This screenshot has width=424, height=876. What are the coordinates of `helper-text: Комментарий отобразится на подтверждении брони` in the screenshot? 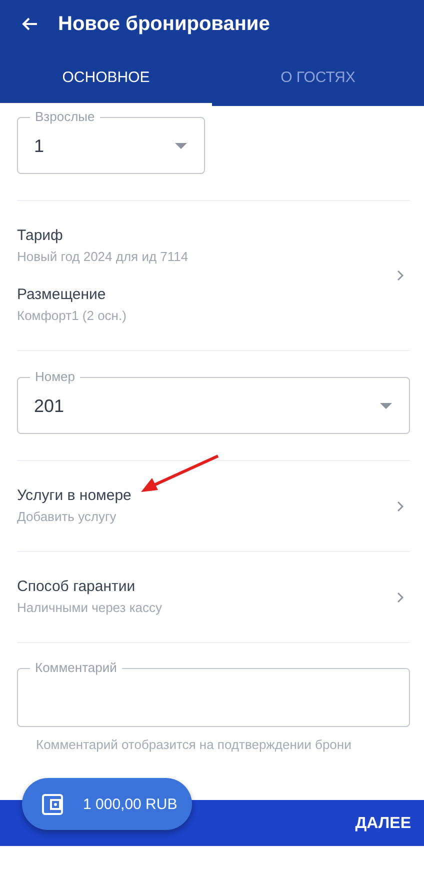 It's located at (193, 745).